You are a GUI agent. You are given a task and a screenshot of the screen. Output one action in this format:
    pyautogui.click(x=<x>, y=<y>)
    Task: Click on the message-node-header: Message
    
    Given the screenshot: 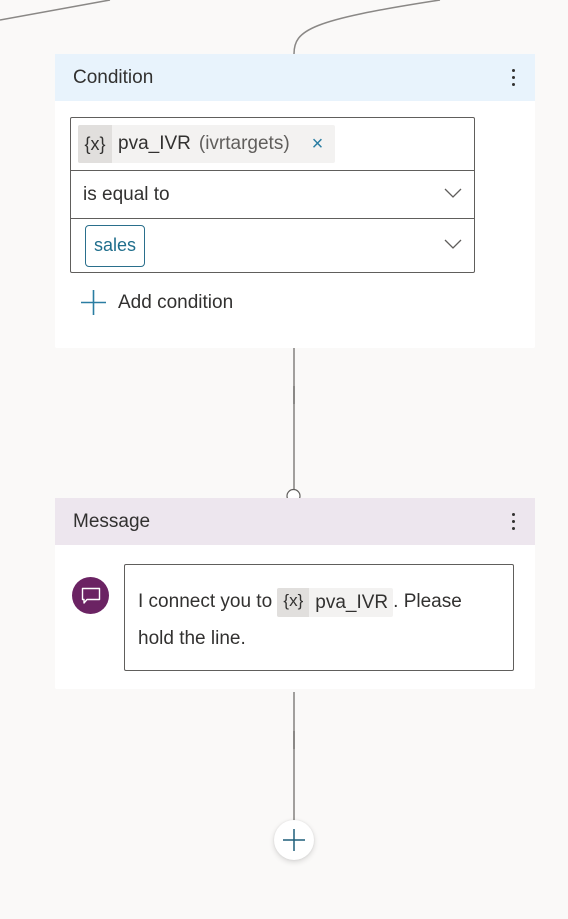 What is the action you would take?
    pyautogui.click(x=295, y=521)
    